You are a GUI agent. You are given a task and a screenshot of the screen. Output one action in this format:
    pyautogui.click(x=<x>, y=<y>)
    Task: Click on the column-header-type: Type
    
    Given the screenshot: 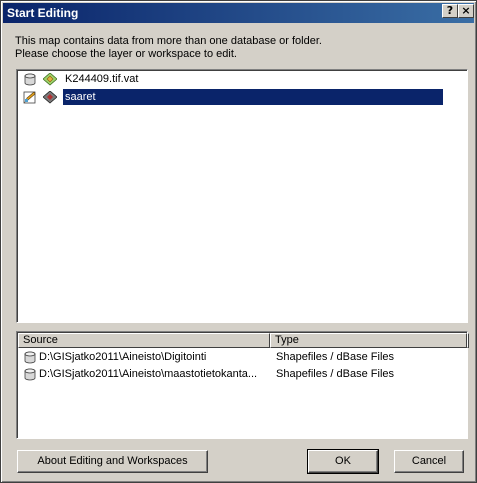 What is the action you would take?
    pyautogui.click(x=368, y=340)
    